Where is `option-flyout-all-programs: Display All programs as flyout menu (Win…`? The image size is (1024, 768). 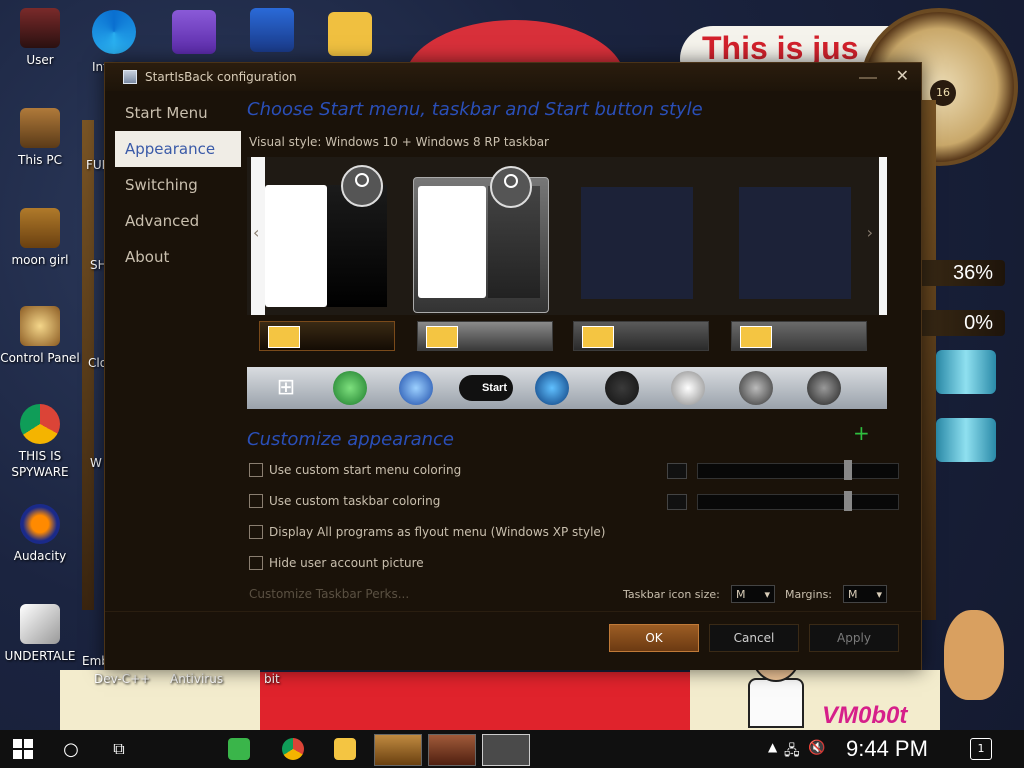 option-flyout-all-programs: Display All programs as flyout menu (Win… is located at coordinates (427, 532).